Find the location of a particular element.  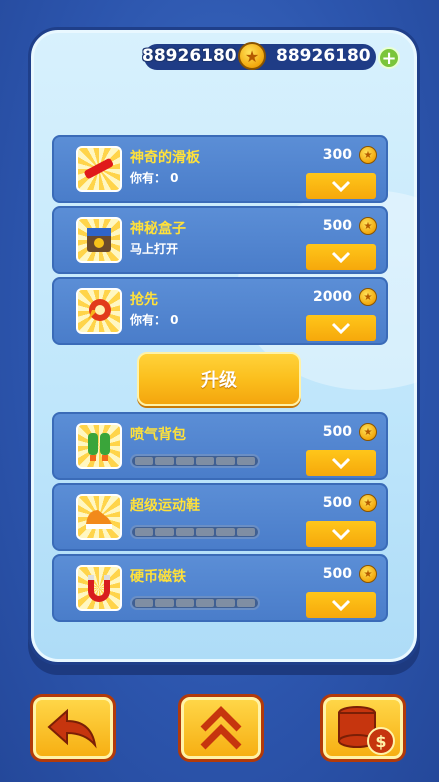

item-title: 神秘盒子 is located at coordinates (158, 229).